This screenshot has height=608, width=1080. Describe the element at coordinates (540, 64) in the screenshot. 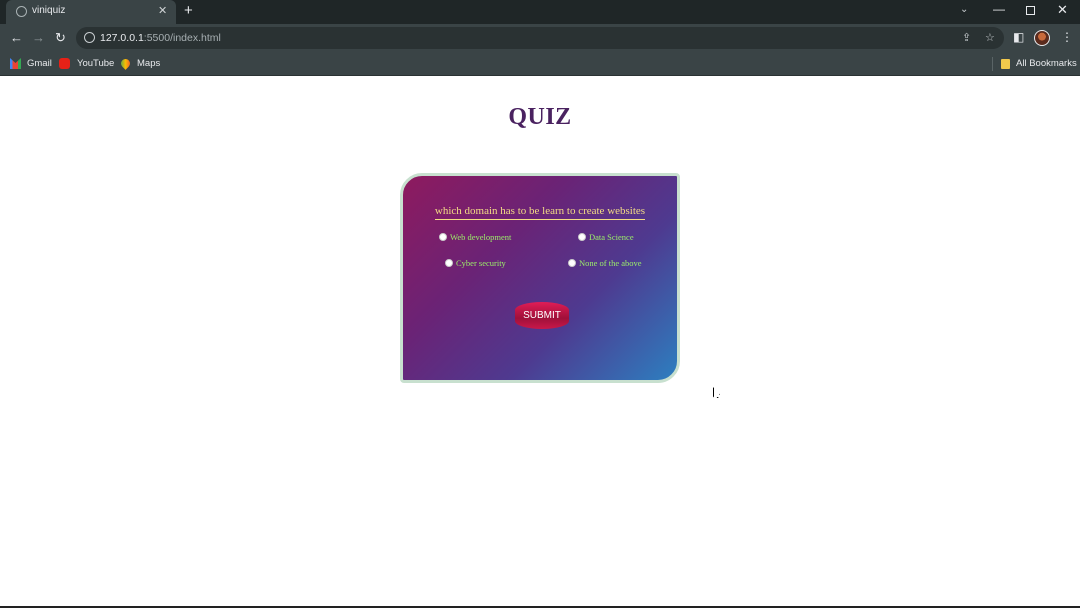

I see `bookmarks-bar: Gmail YouTube Maps All Bookmarks` at that location.